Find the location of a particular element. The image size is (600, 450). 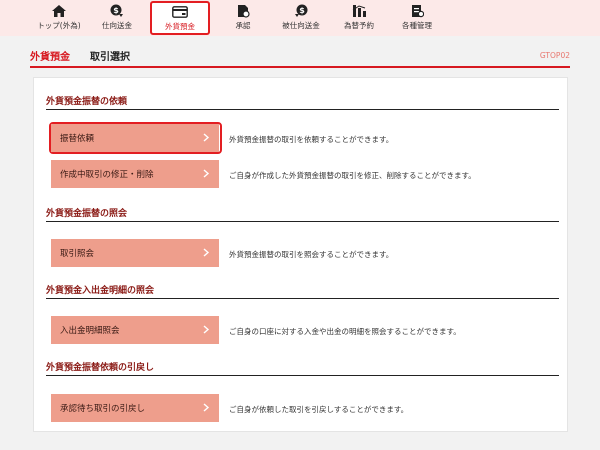

statement-inquiry-description: ご自身の口座に対する入金や出金の明細を照会することができます。 is located at coordinates (345, 331).